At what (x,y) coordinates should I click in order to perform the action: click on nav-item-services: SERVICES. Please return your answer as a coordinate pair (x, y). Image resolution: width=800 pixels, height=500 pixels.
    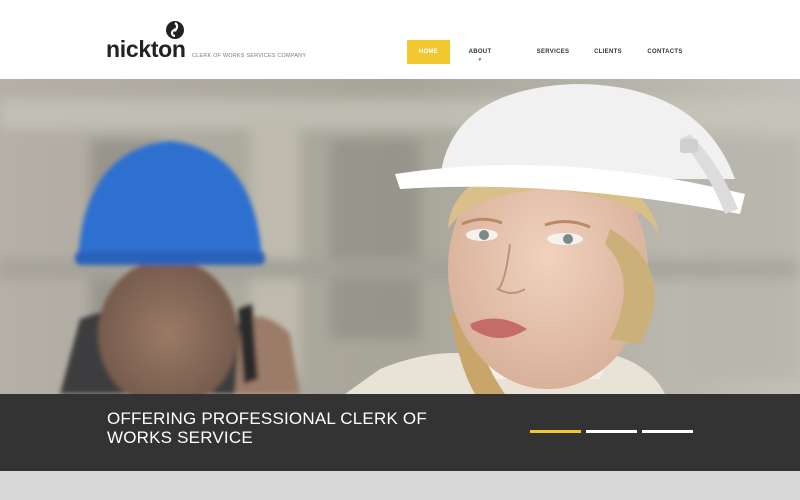
    Looking at the image, I should click on (553, 52).